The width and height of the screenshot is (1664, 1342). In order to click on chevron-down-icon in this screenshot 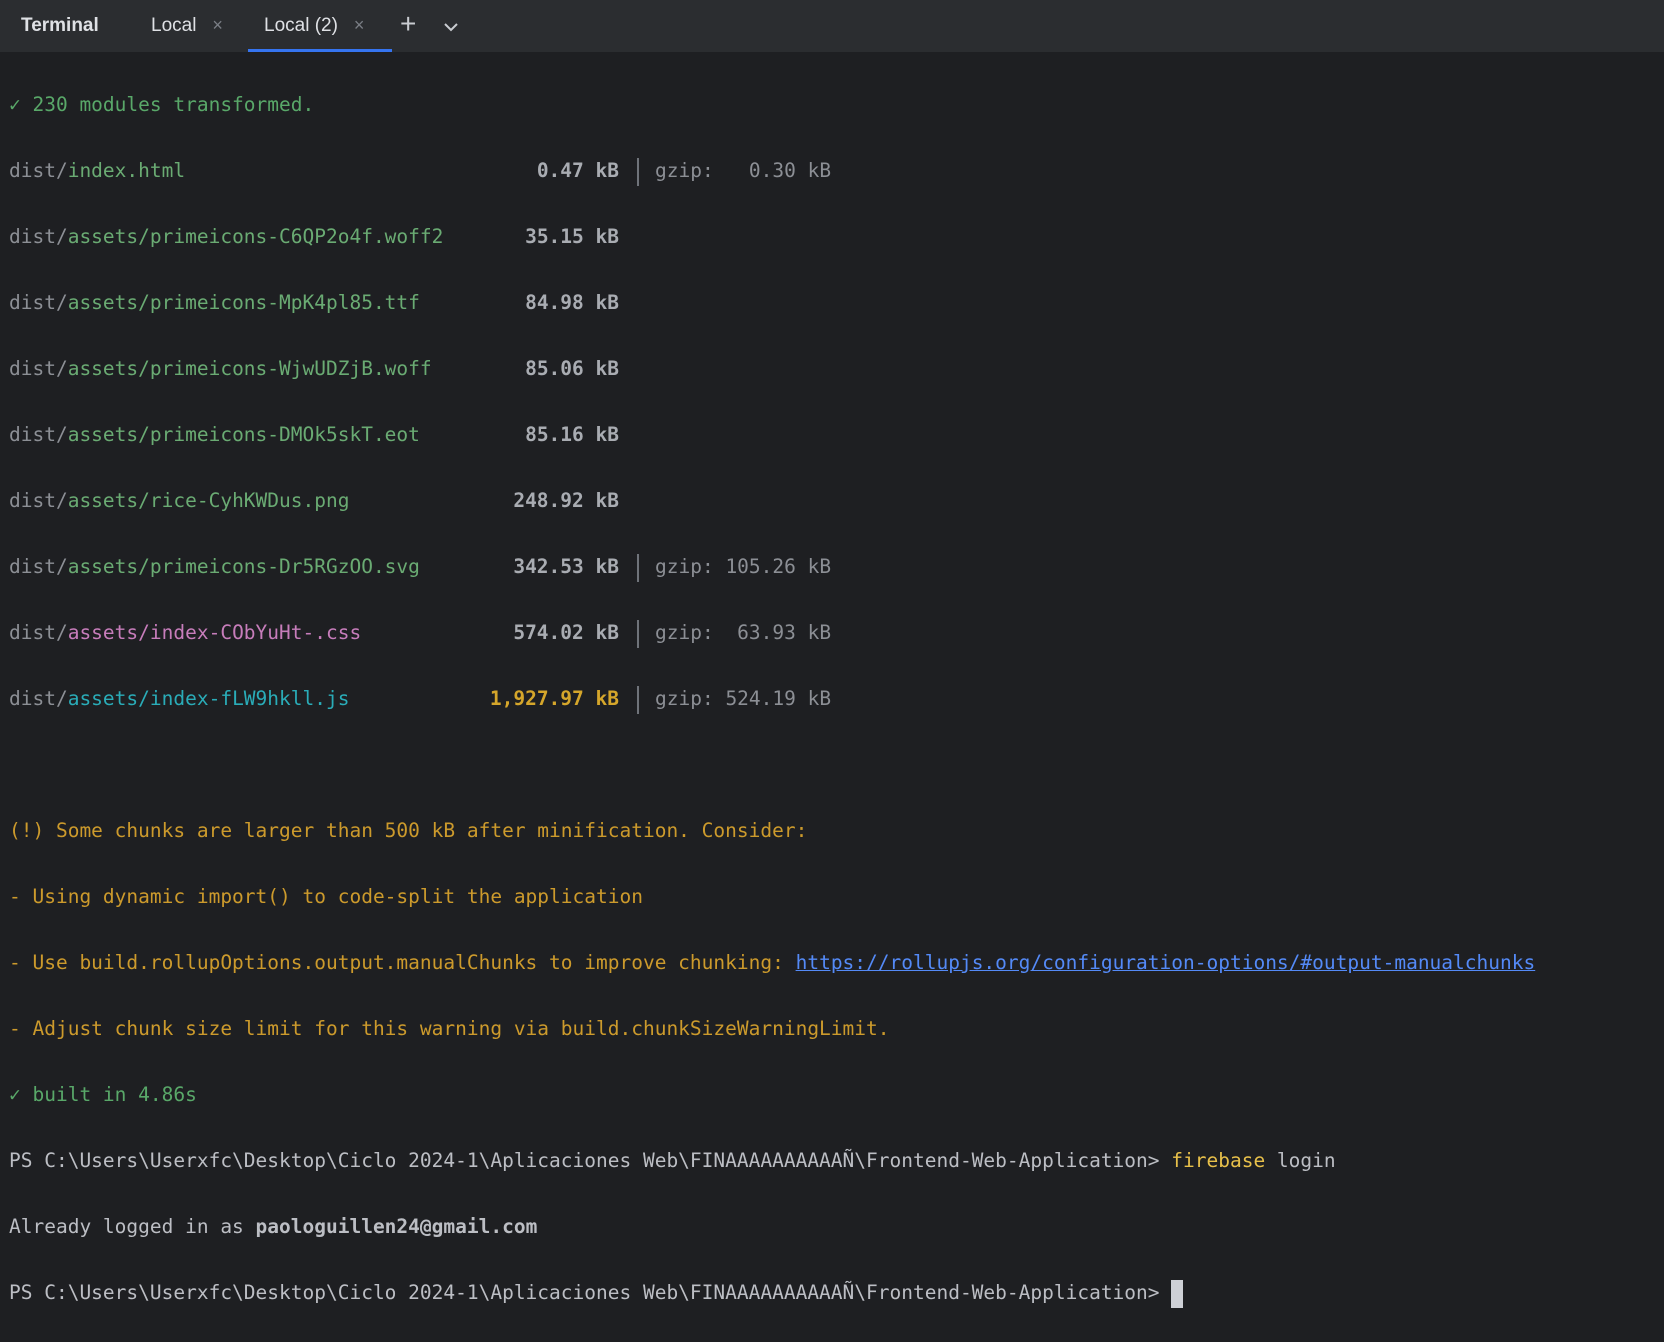, I will do `click(451, 28)`.